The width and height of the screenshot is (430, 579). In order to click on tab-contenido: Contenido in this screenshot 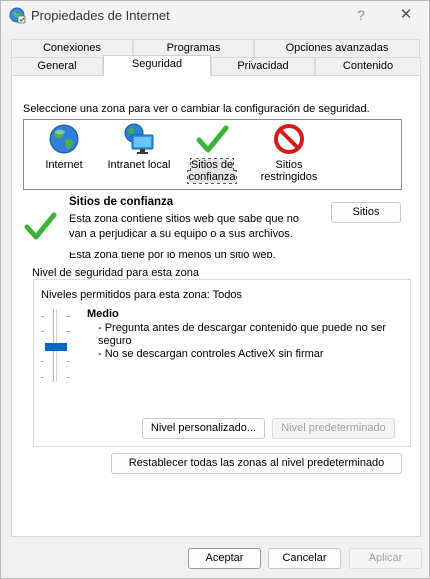, I will do `click(368, 66)`.